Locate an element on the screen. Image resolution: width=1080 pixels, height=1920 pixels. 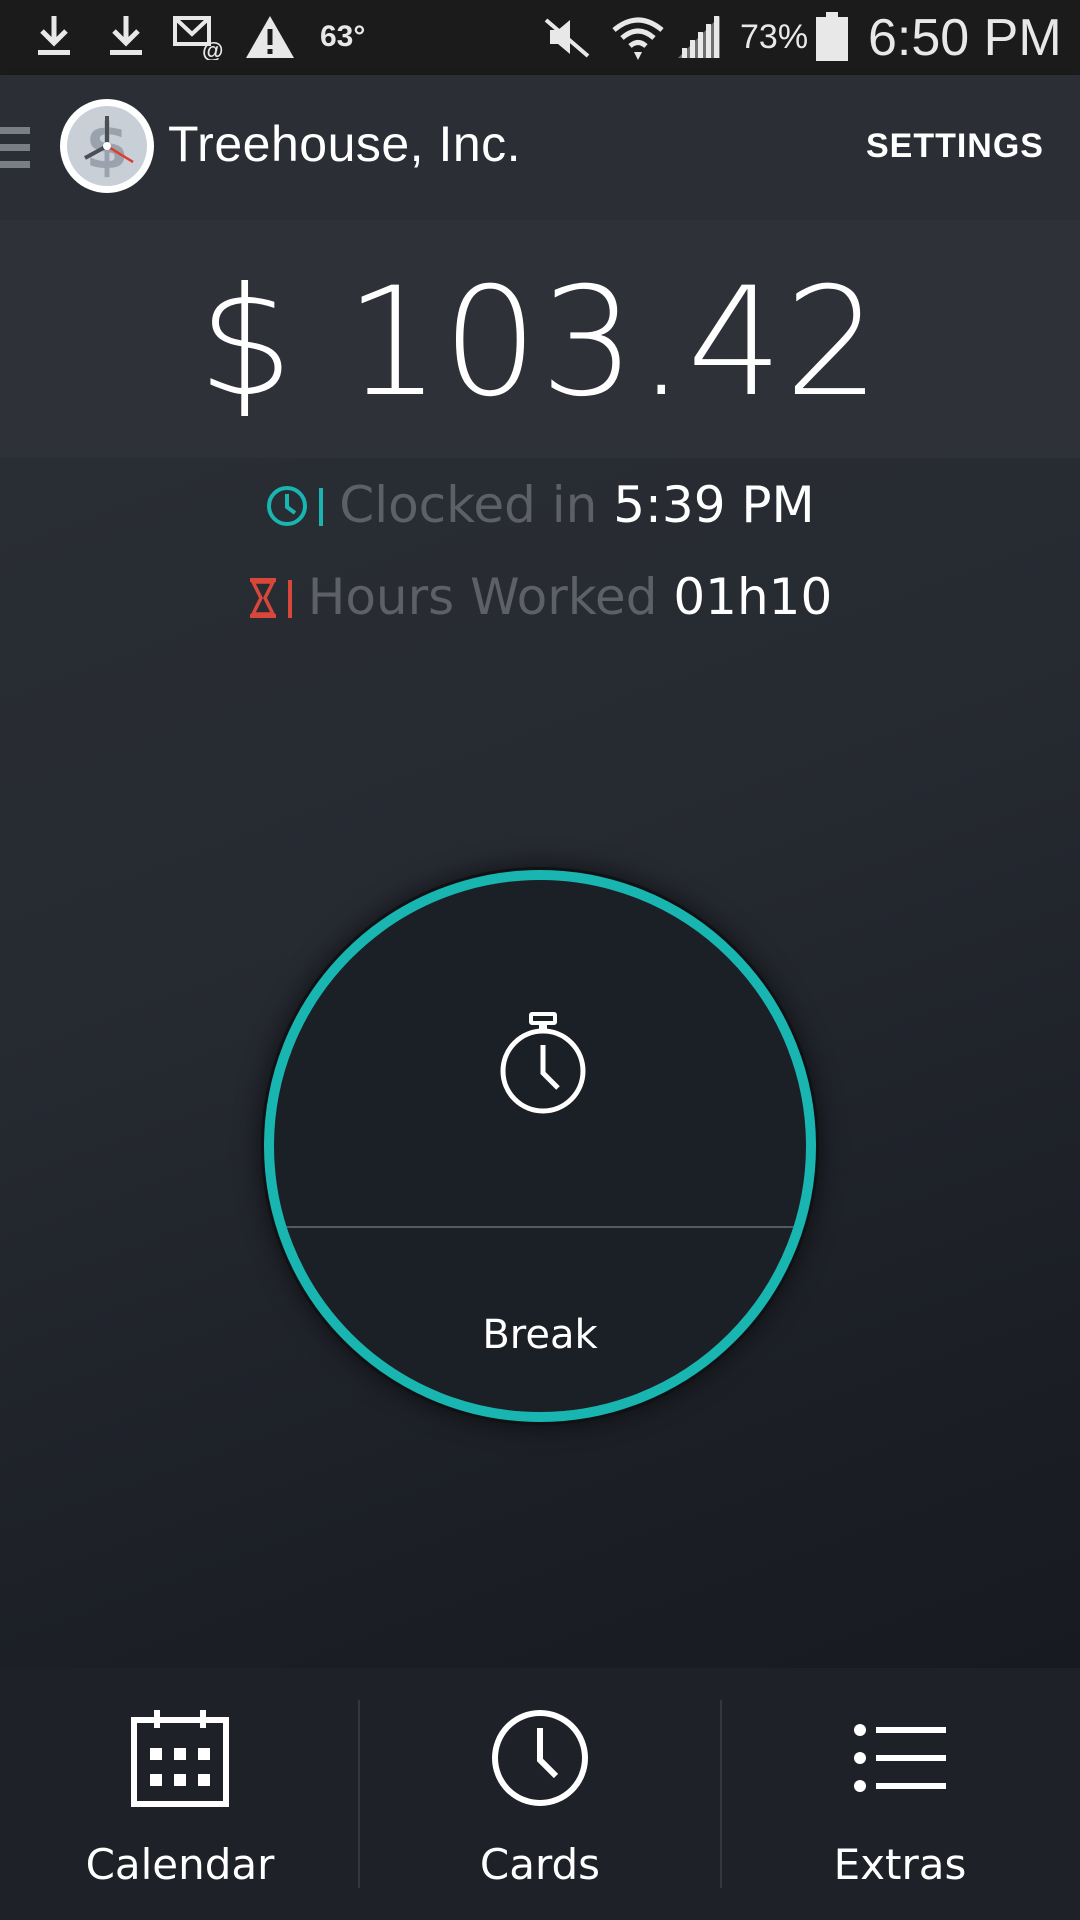
stopwatch-icon is located at coordinates (543, 1066).